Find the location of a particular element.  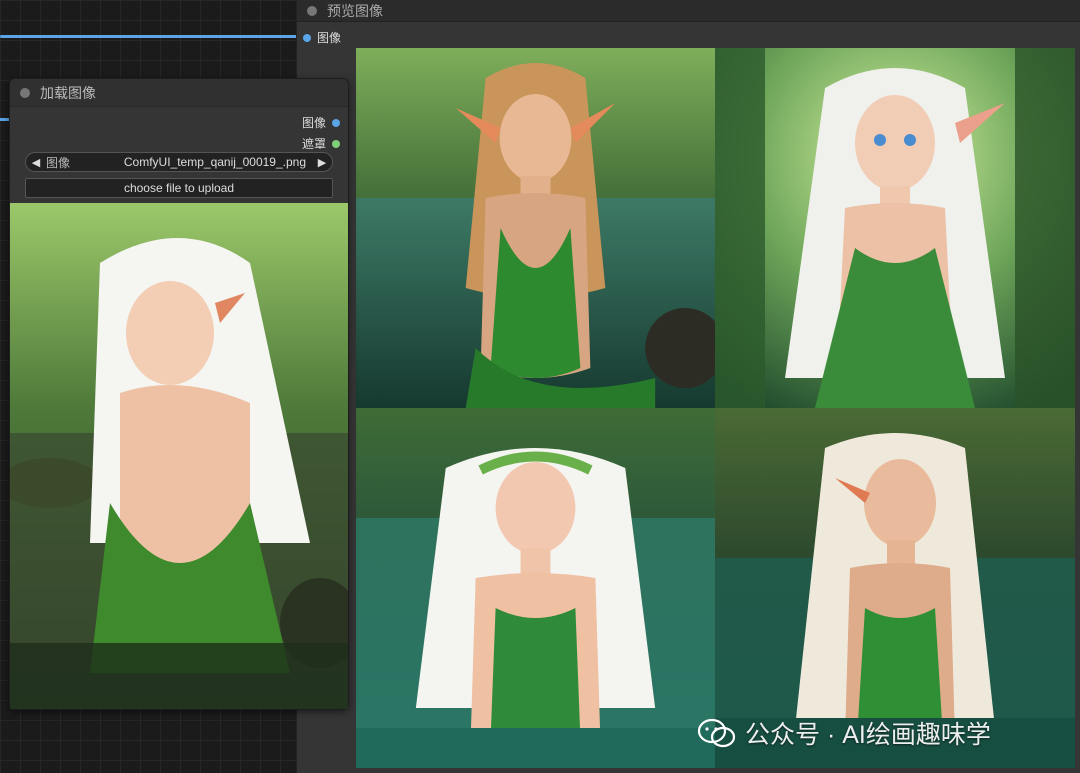

image-select-combo: ◀ 图像 ComfyUI_temp_qanij_00019_.png ▶ is located at coordinates (179, 162).